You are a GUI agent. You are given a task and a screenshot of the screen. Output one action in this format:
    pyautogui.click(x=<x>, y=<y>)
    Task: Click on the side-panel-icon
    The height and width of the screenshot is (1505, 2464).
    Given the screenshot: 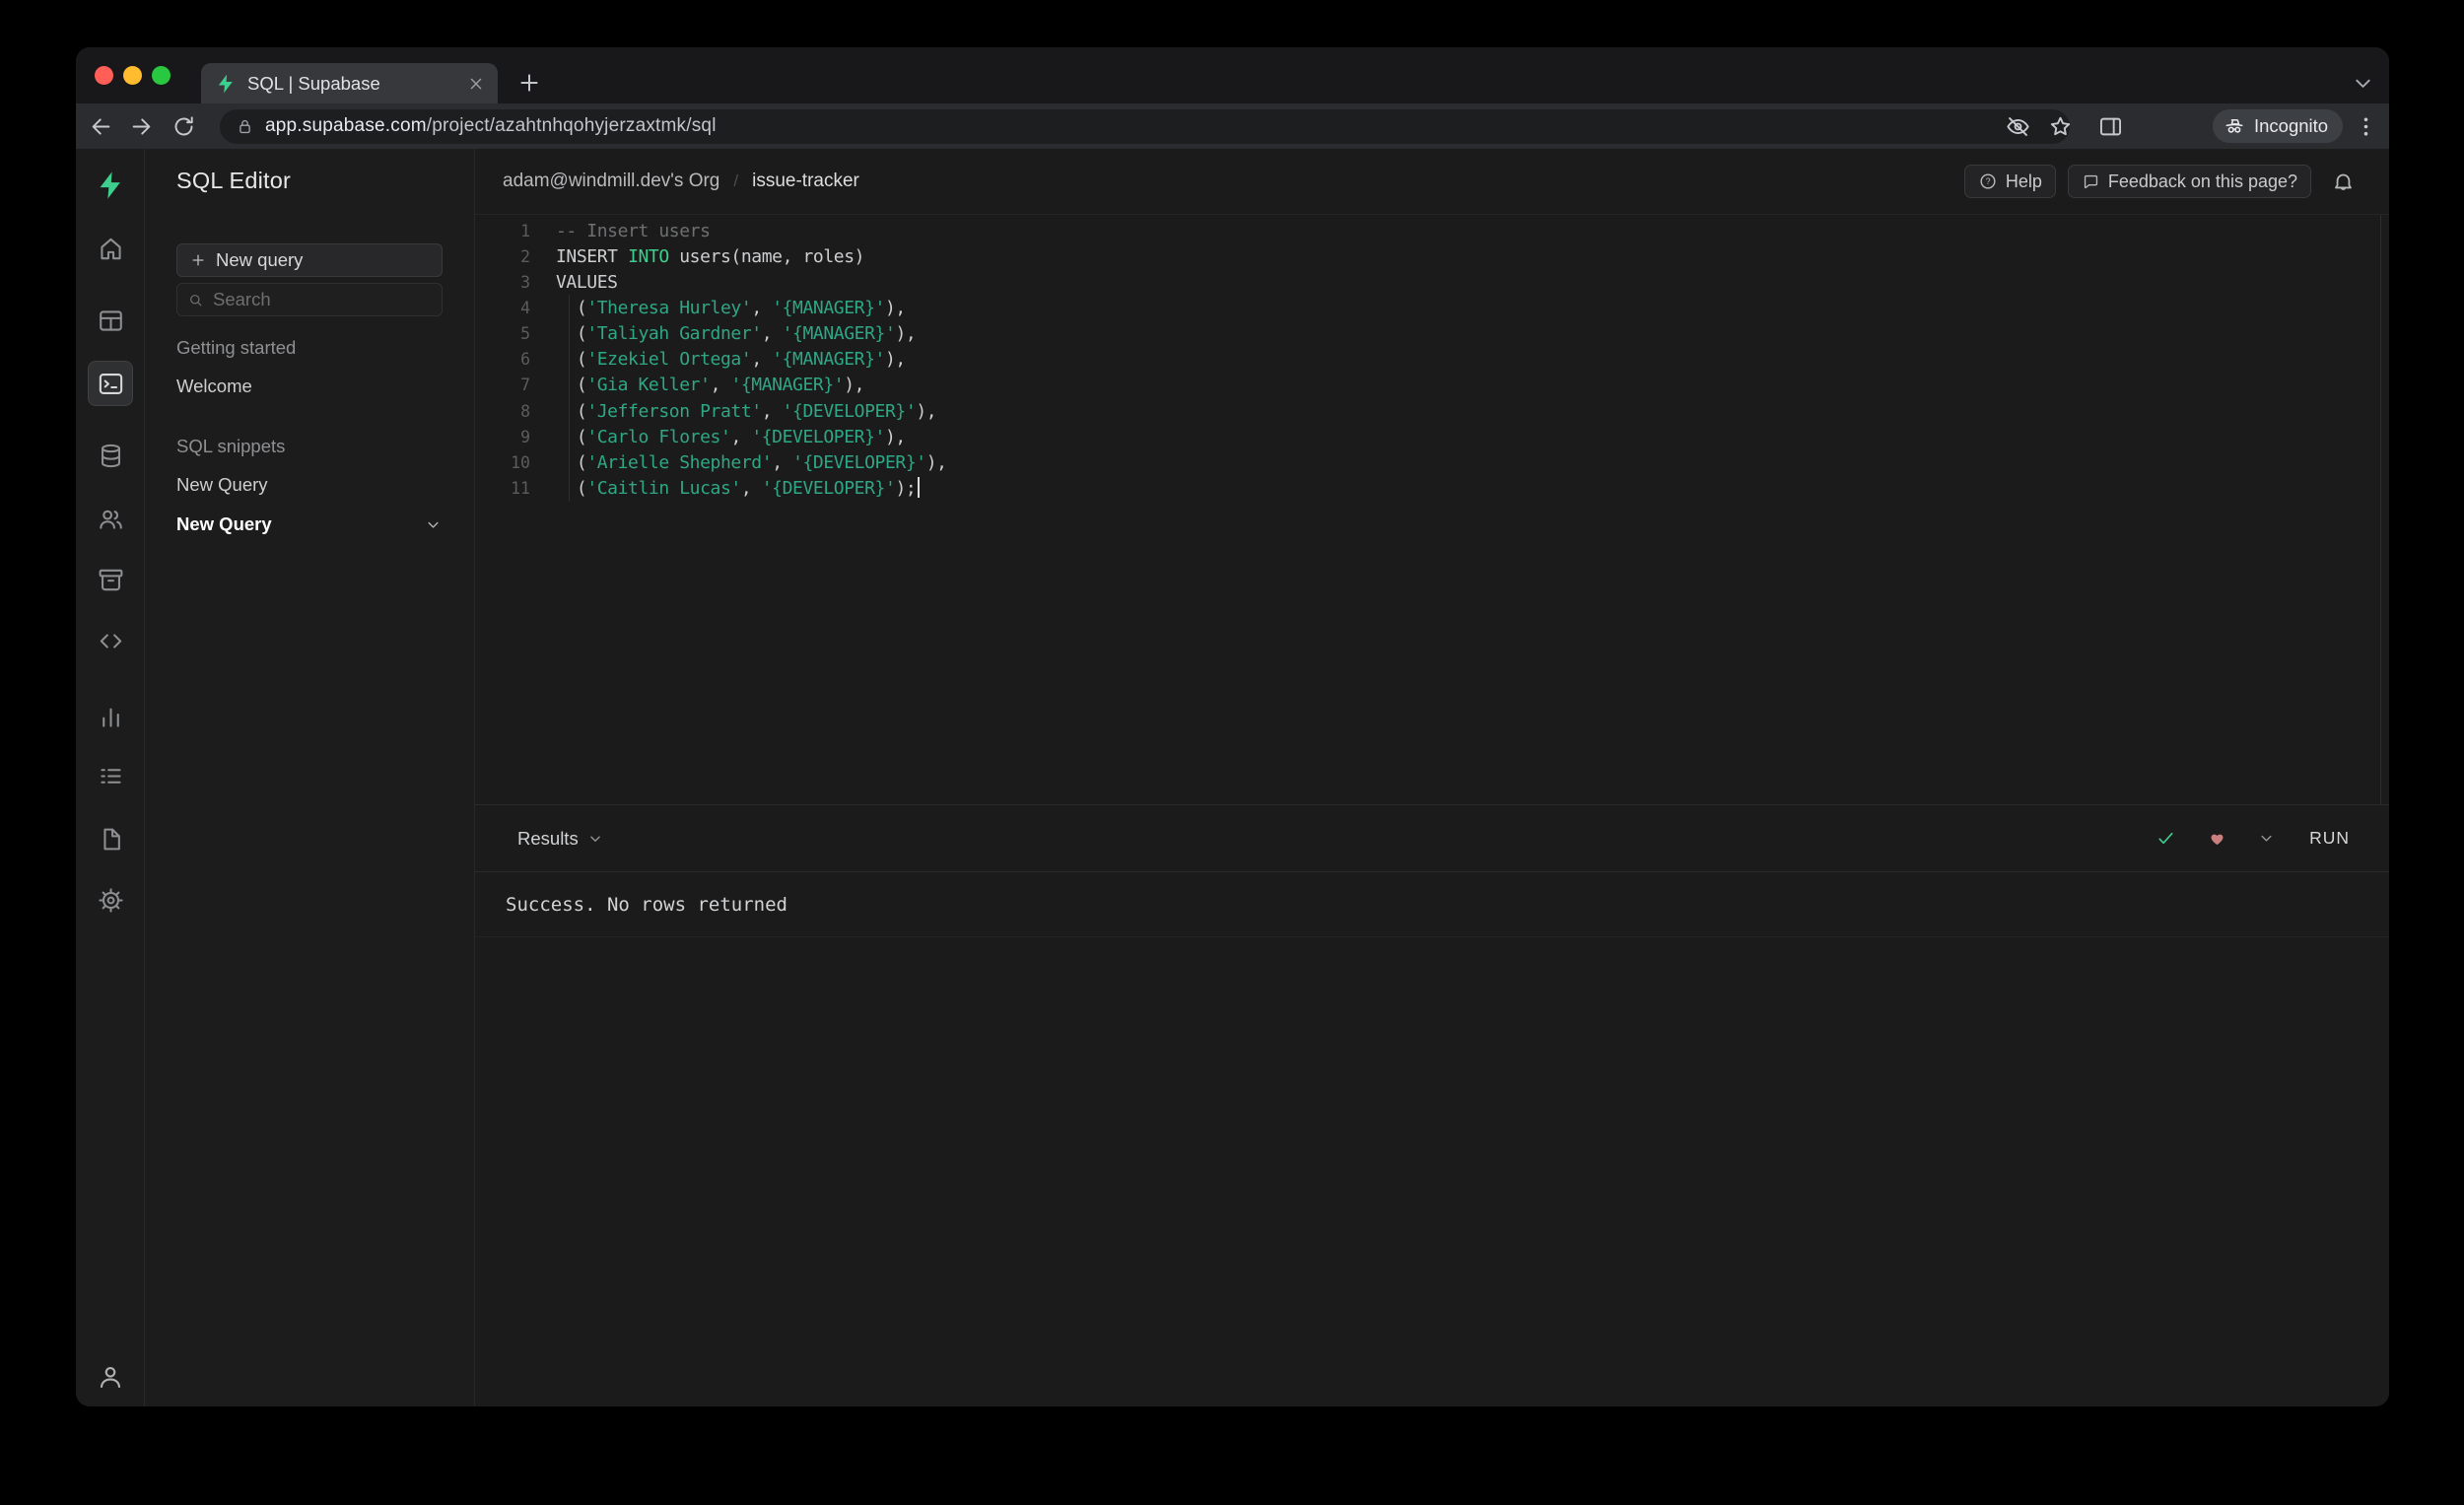 What is the action you would take?
    pyautogui.click(x=2110, y=126)
    